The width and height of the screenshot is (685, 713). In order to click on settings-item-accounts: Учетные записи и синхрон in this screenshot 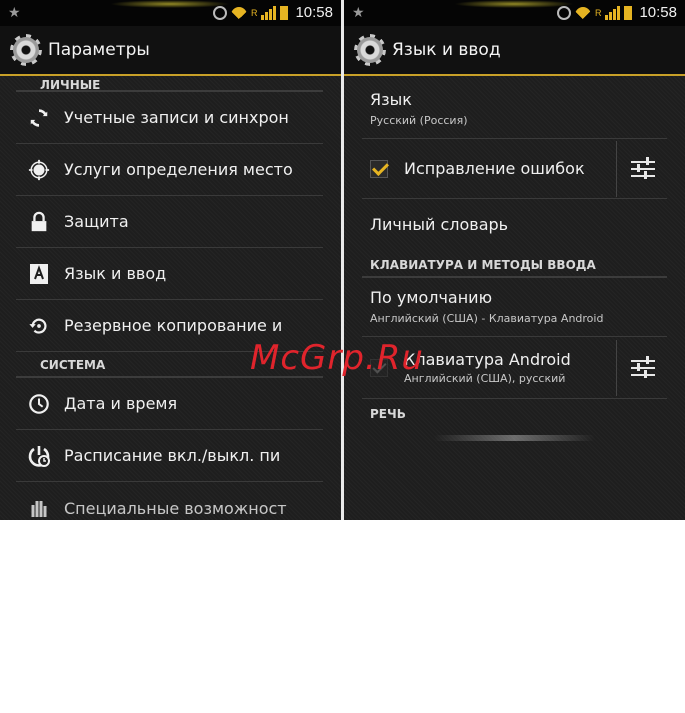, I will do `click(169, 118)`.